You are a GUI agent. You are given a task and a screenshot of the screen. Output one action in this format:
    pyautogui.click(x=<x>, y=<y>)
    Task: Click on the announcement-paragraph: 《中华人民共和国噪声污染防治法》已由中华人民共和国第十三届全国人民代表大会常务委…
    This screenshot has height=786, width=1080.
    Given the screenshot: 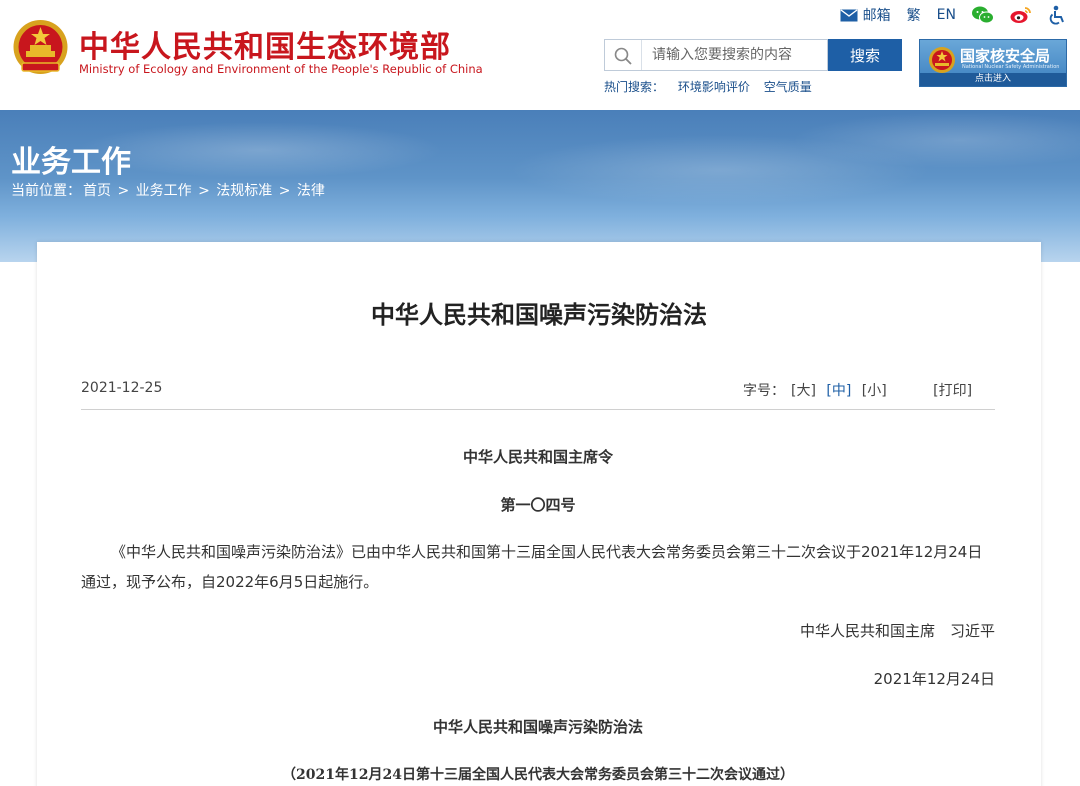 What is the action you would take?
    pyautogui.click(x=532, y=567)
    